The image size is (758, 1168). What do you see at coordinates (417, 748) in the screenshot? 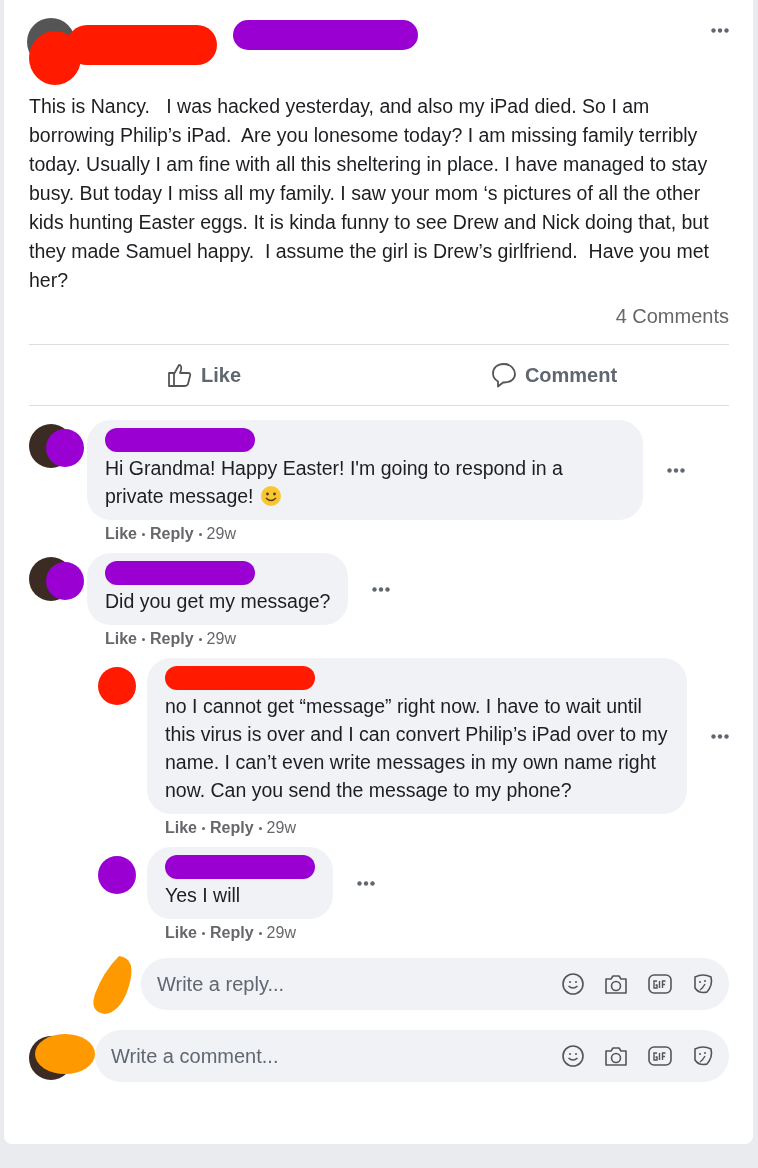
I see `comment-text: no I cannot get “message” right now. I have to wait until this virus is over and I can convert Philip’s iPad over to my name. I can’t even write messages in my own name right now. Can you send the message to my phone?` at bounding box center [417, 748].